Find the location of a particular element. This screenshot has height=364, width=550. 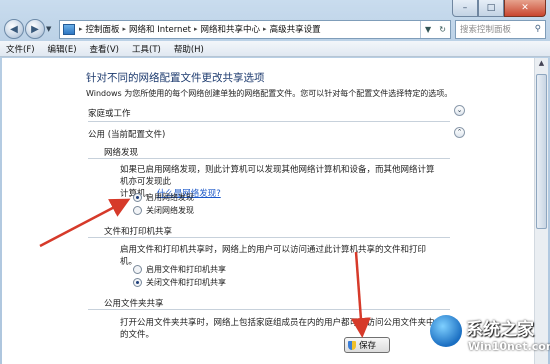

control-panel-icon is located at coordinates (69, 29).